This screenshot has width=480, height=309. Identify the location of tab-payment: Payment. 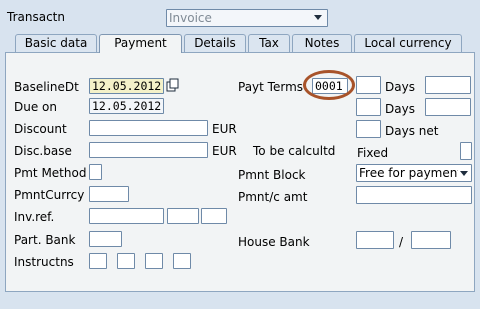
(140, 43).